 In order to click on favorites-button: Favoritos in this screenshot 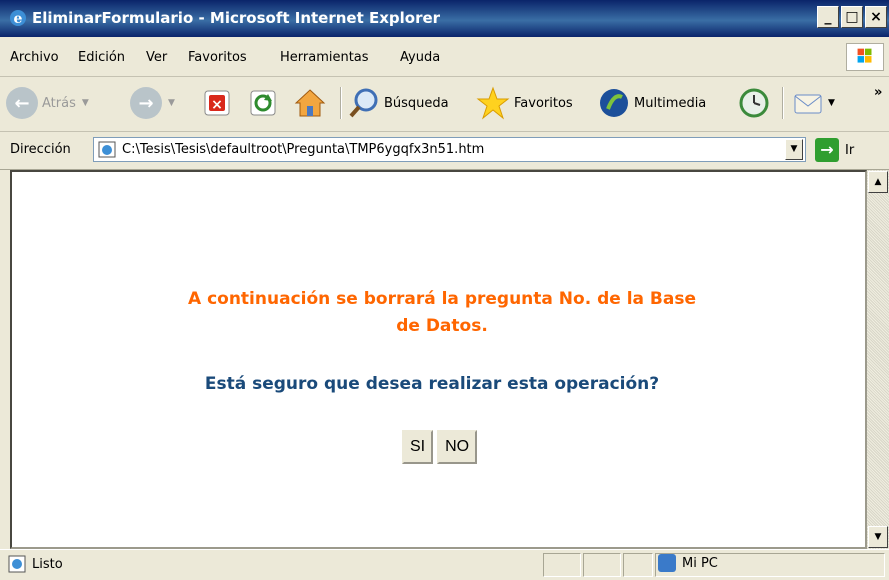, I will do `click(524, 103)`.